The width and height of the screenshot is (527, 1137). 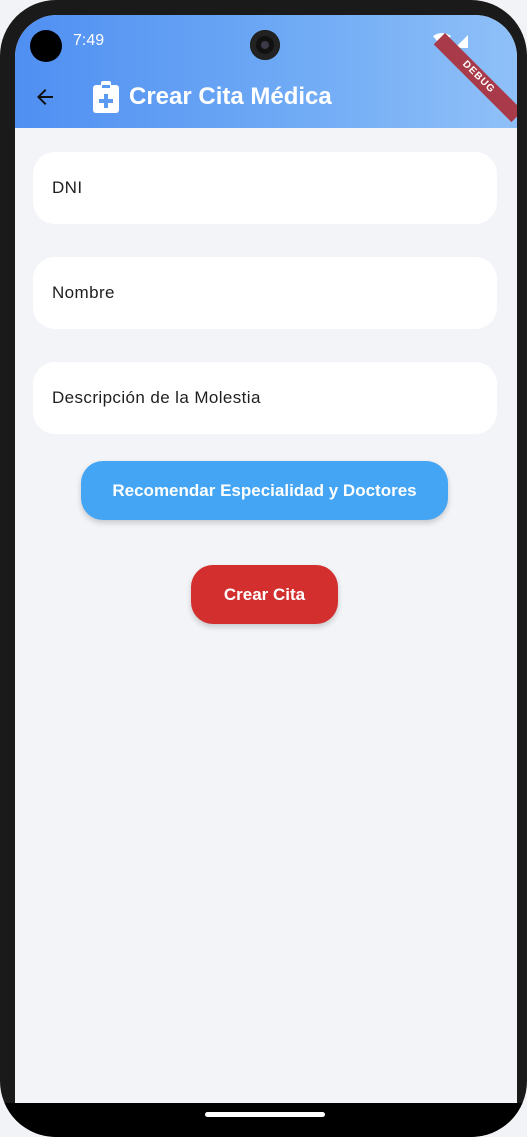 I want to click on app-bar: 7:49 DEBUG Crear Cita Médica, so click(x=266, y=71).